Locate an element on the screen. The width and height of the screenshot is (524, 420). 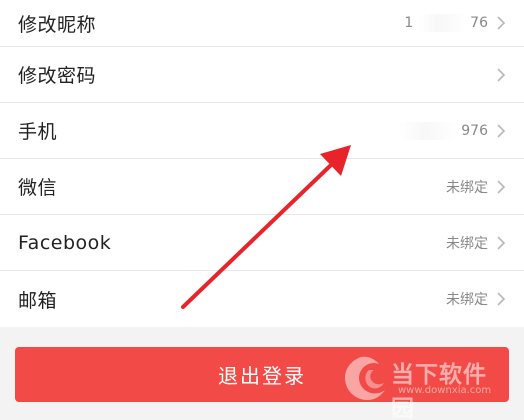
settings-row-label: Facebook is located at coordinates (65, 242).